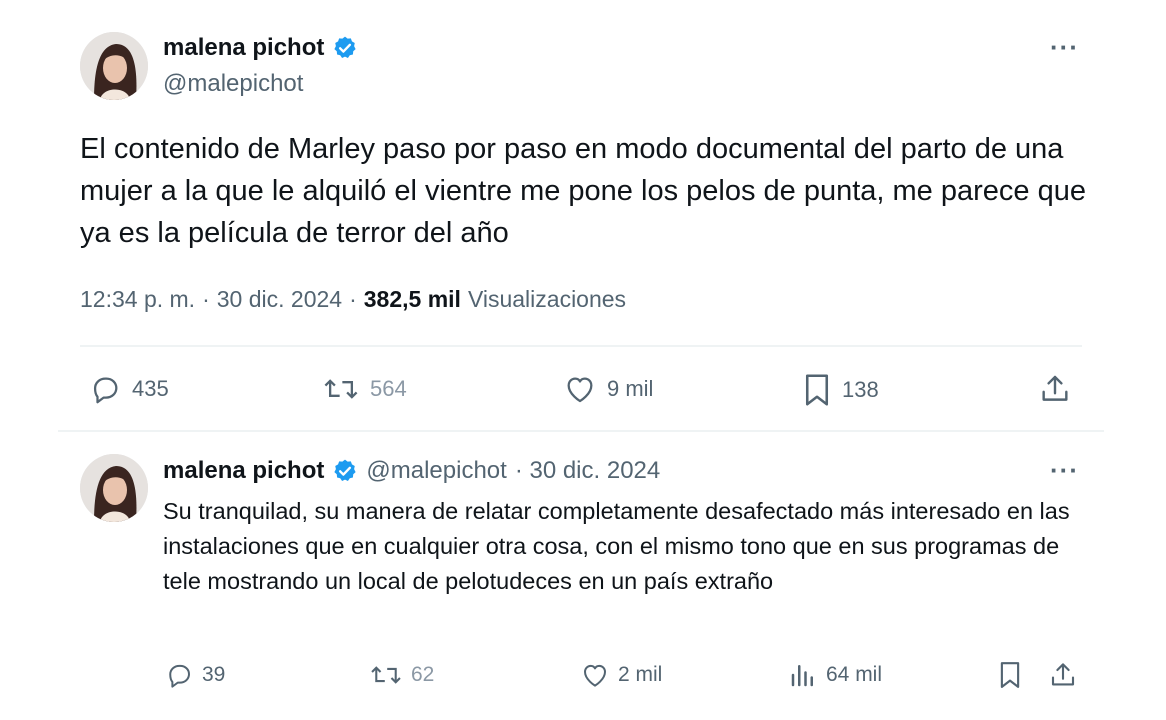 Image resolution: width=1166 pixels, height=720 pixels. I want to click on author-name: malena pichot, so click(243, 48).